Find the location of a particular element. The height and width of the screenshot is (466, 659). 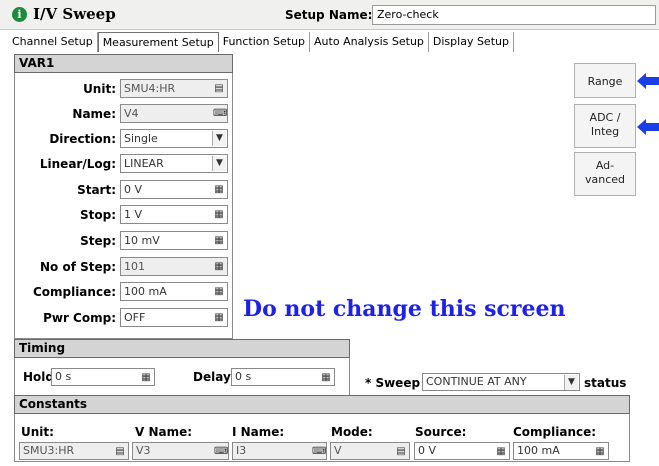

start-label: Start: is located at coordinates (96, 190).